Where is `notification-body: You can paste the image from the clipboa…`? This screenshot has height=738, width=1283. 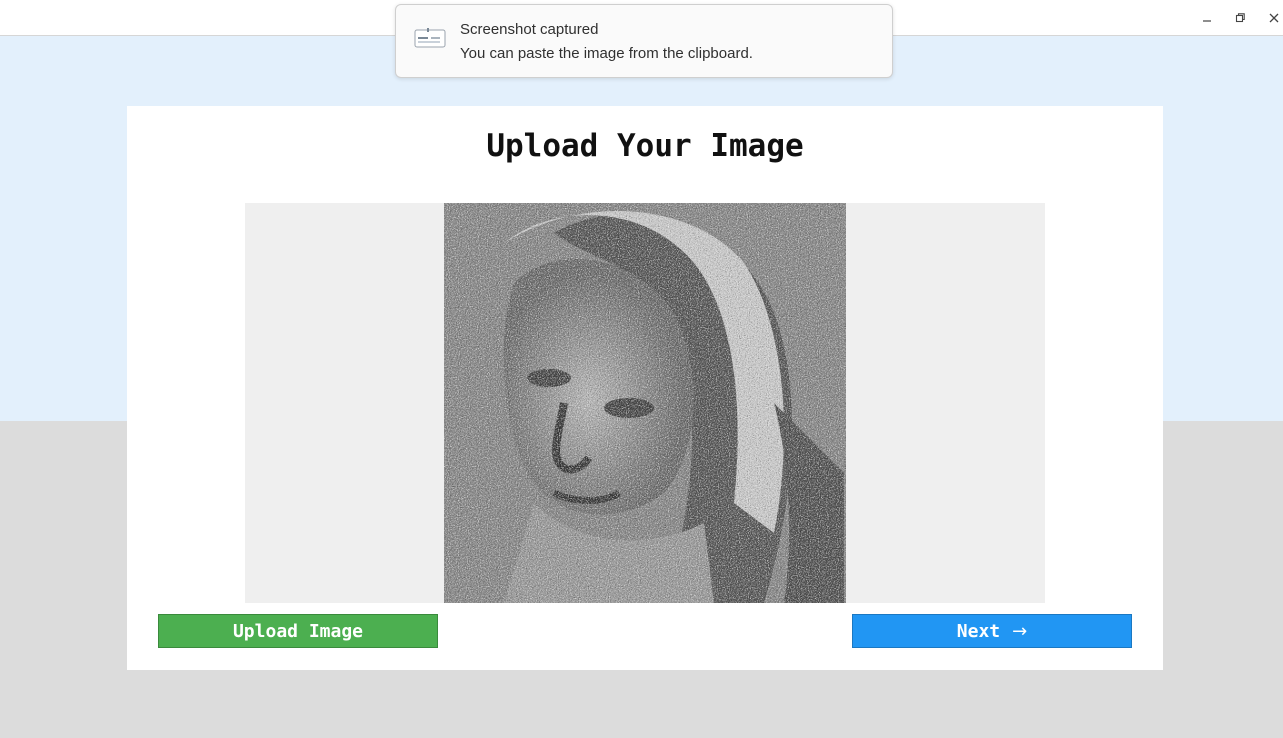 notification-body: You can paste the image from the clipboa… is located at coordinates (606, 53).